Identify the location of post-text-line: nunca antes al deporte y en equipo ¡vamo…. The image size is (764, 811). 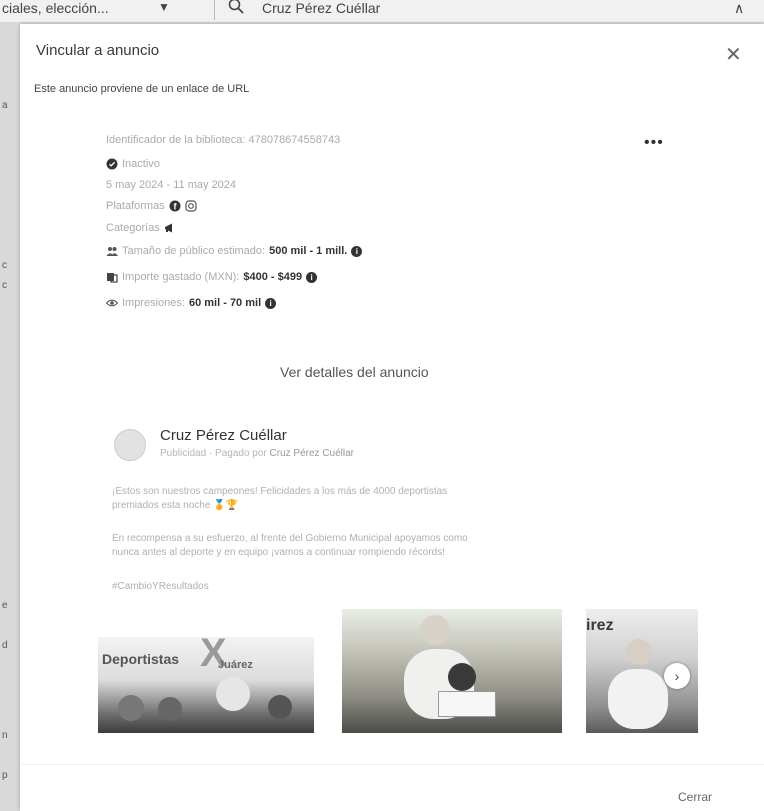
(278, 552).